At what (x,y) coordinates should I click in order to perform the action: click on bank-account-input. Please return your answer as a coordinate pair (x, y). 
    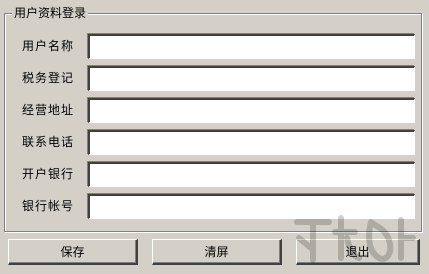
    Looking at the image, I should click on (251, 206).